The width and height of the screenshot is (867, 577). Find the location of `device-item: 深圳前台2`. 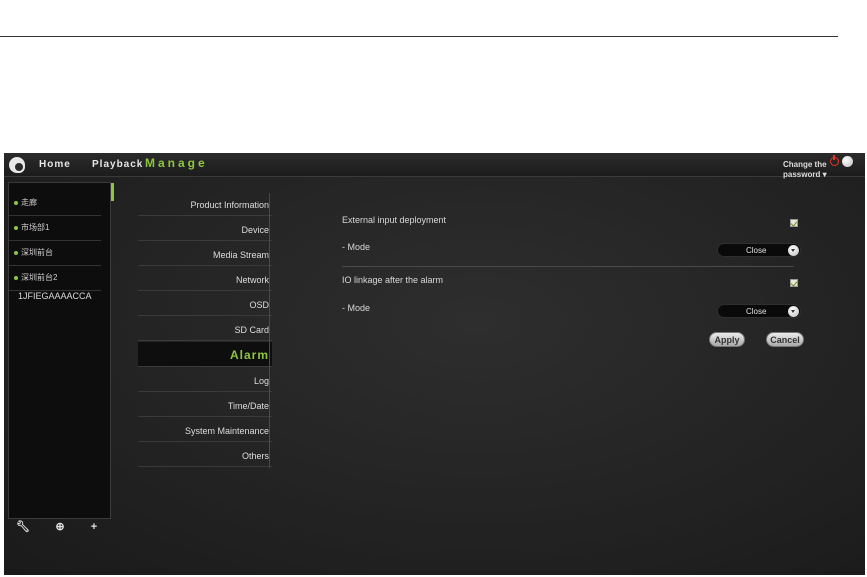

device-item: 深圳前台2 is located at coordinates (55, 278).